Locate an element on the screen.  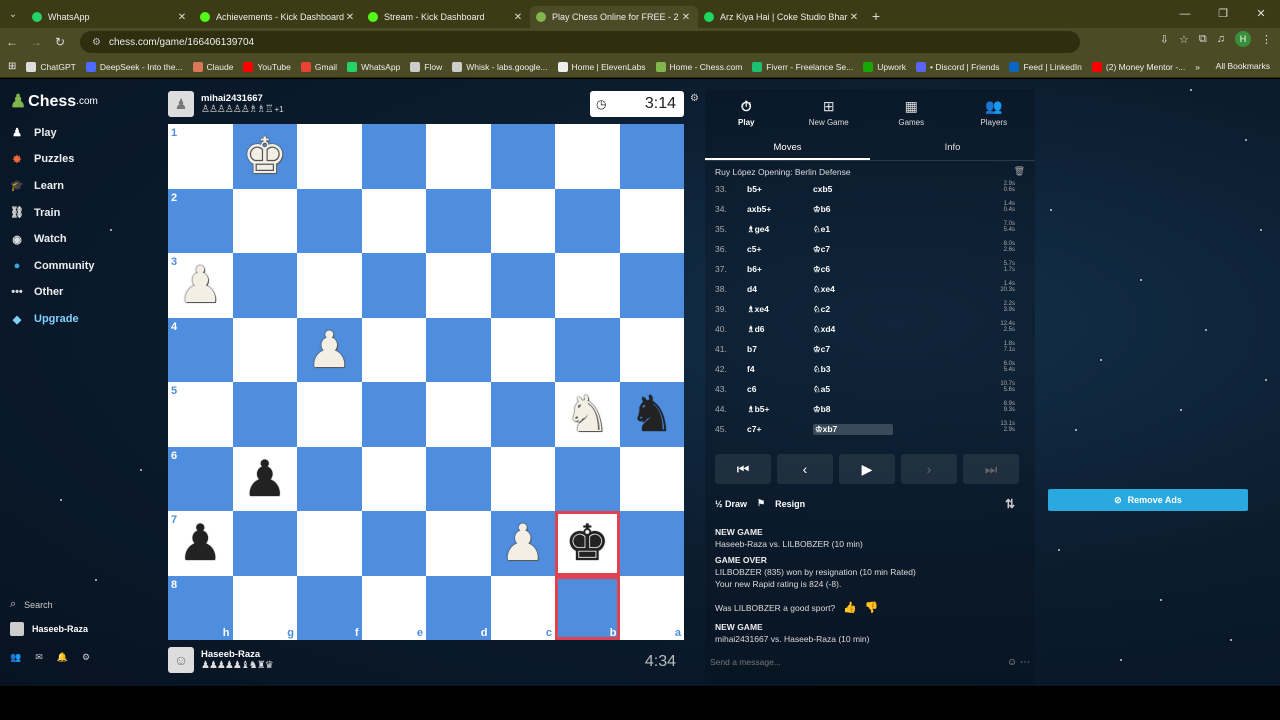
draw-button: ½ Draw is located at coordinates (731, 504).